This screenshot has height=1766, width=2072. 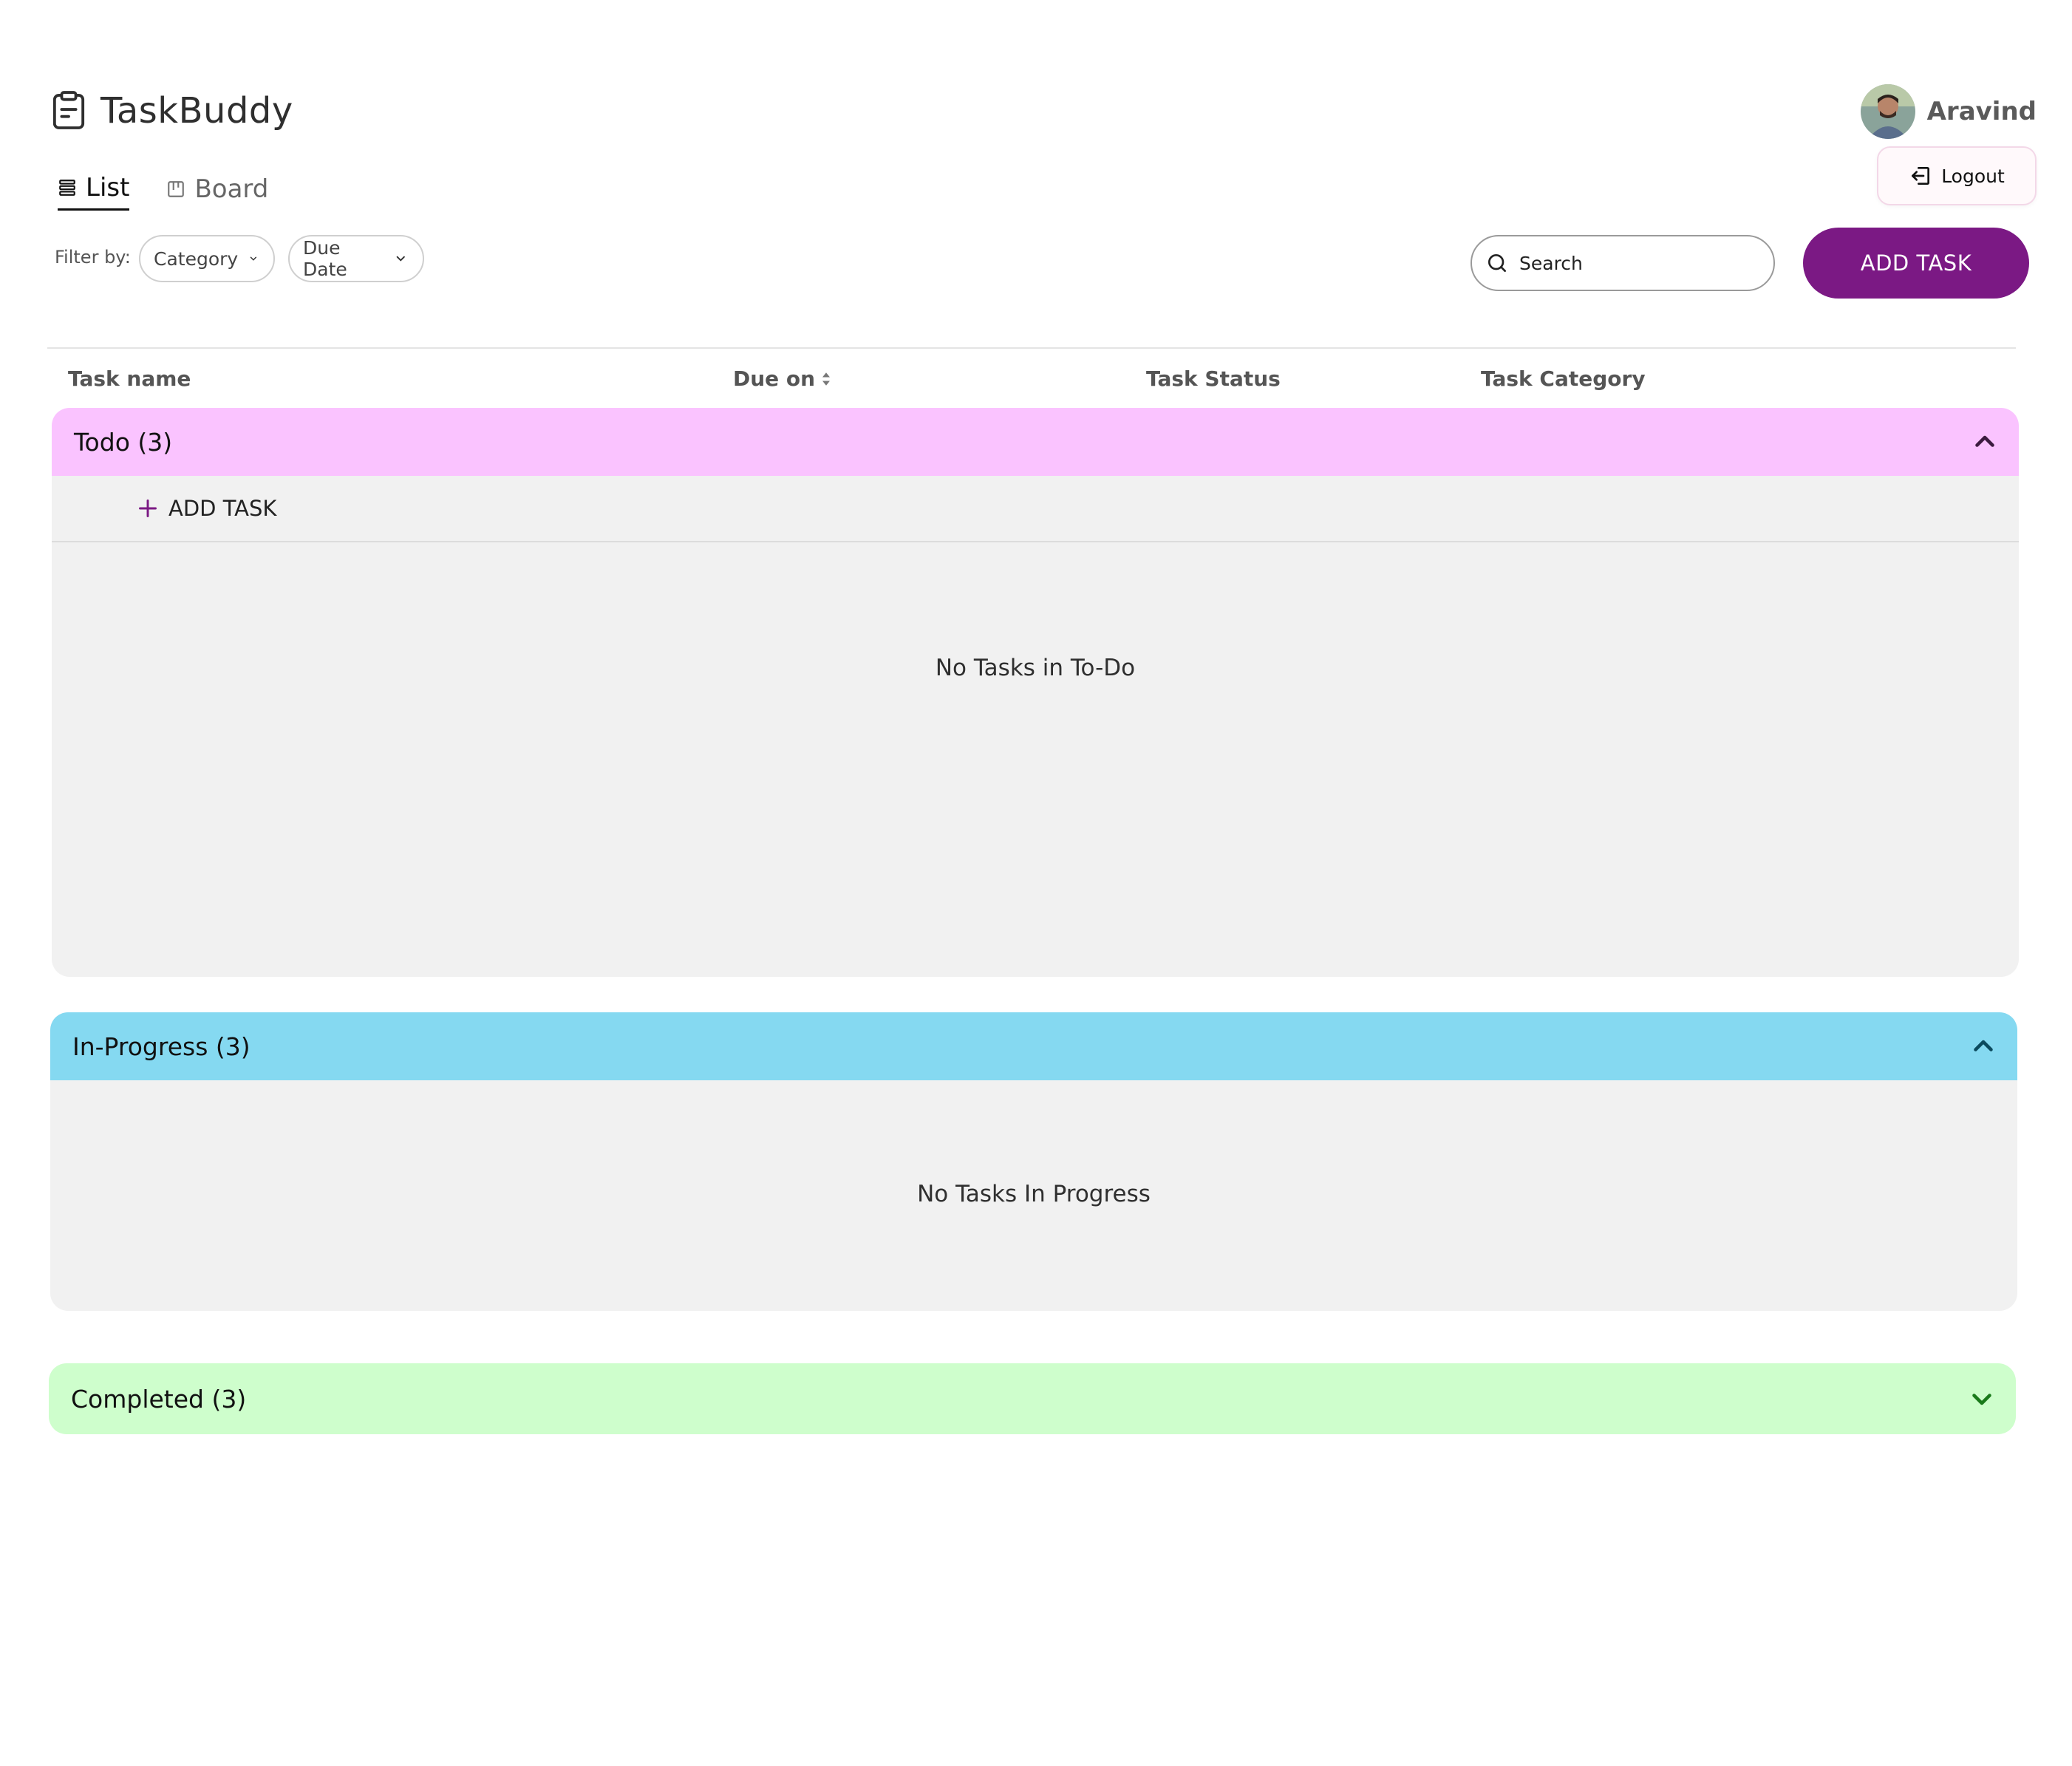 I want to click on category-filter: Category, so click(x=207, y=258).